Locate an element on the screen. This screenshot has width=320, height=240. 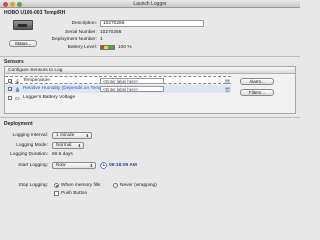
logging-interval-label: Logging Interval: is located at coordinates (30, 135).